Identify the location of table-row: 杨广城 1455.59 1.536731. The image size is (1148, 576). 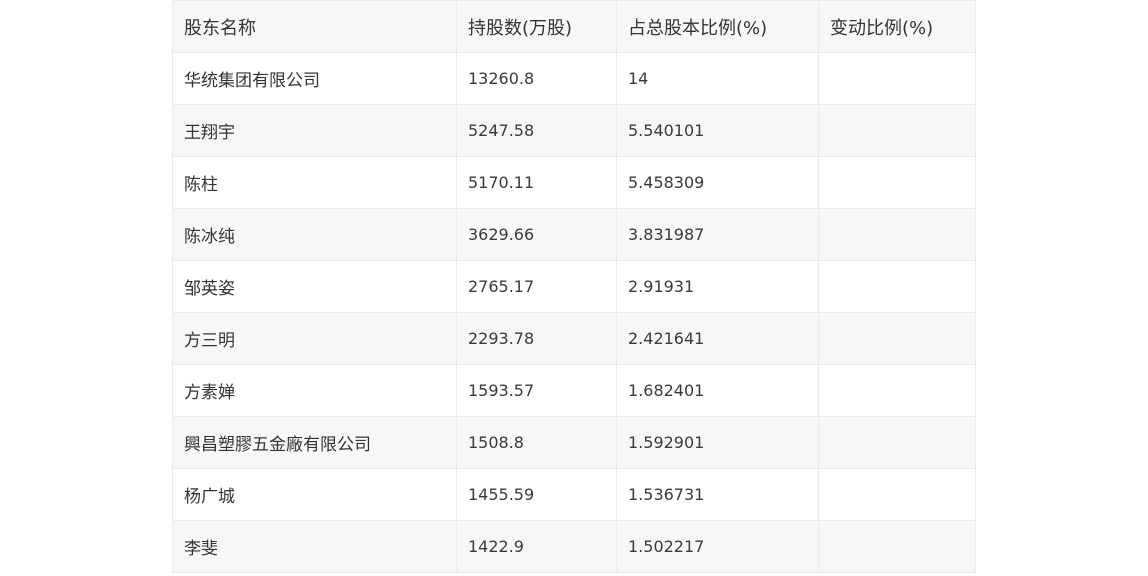
(574, 494).